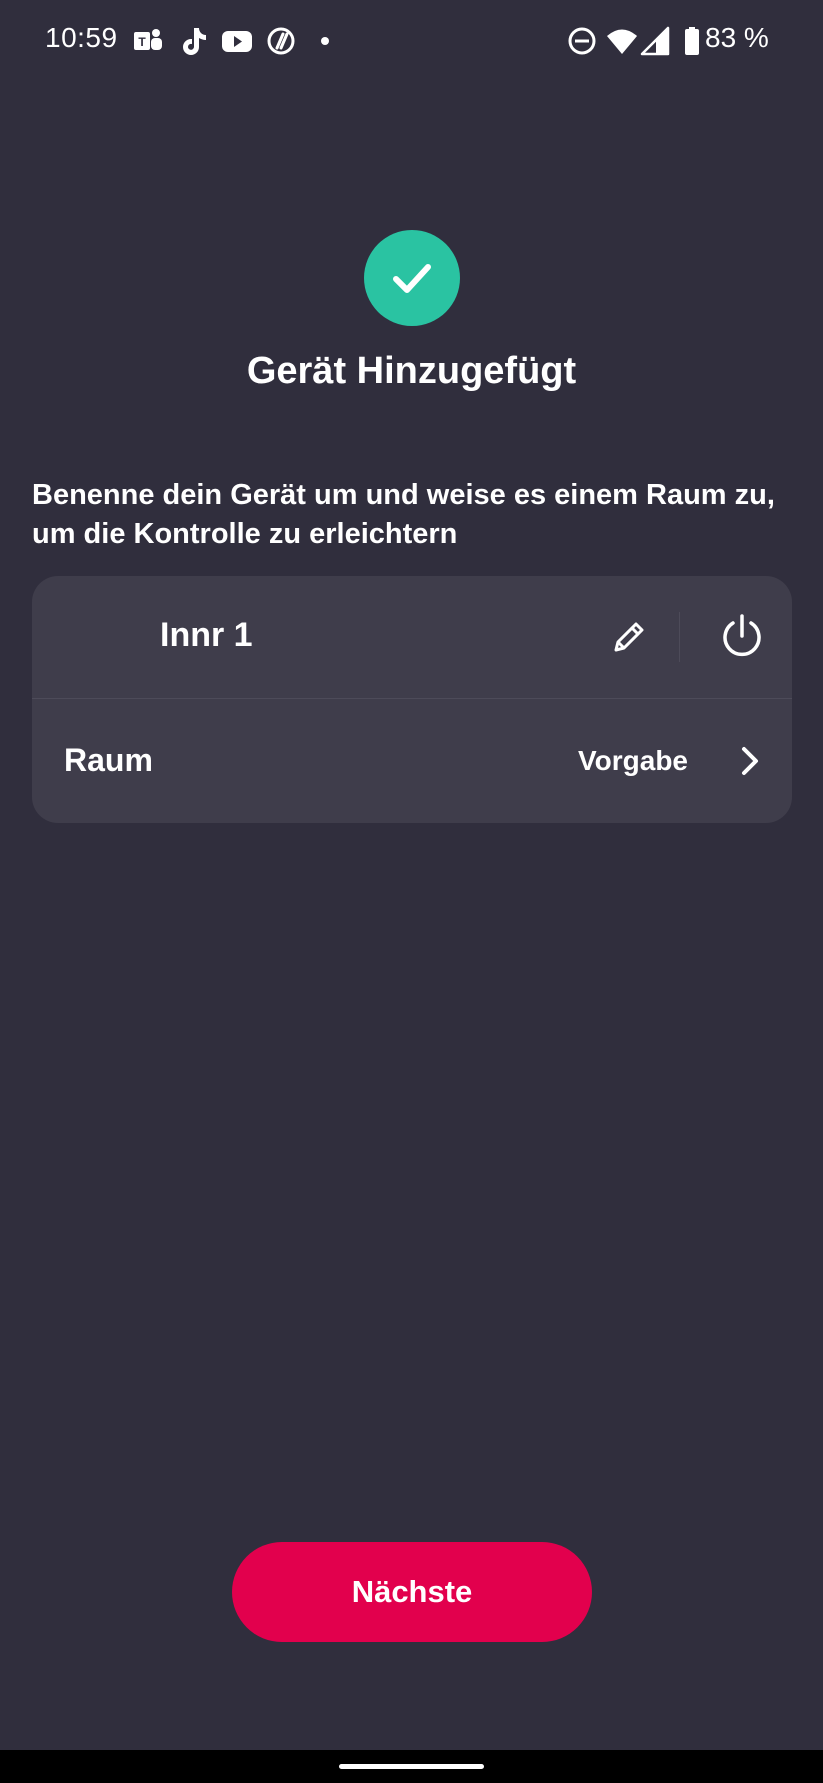 Image resolution: width=823 pixels, height=1783 pixels. I want to click on status-time: 10:59, so click(81, 37).